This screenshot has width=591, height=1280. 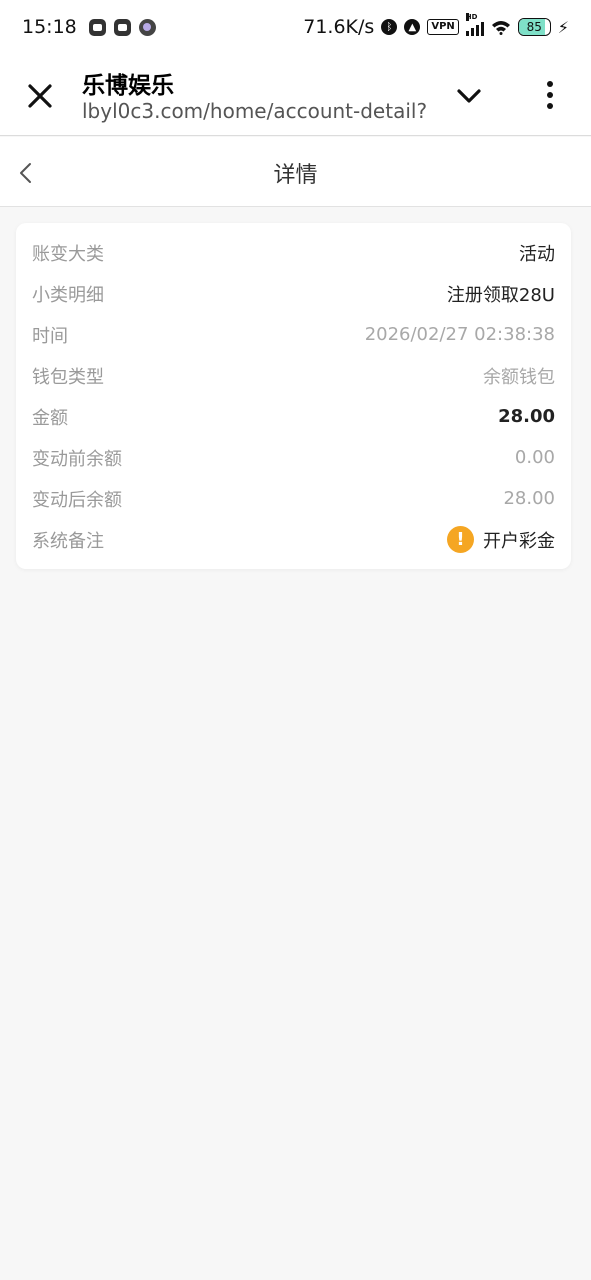 I want to click on detail-row-wallet-type: 钱包类型 余额钱包, so click(x=293, y=375).